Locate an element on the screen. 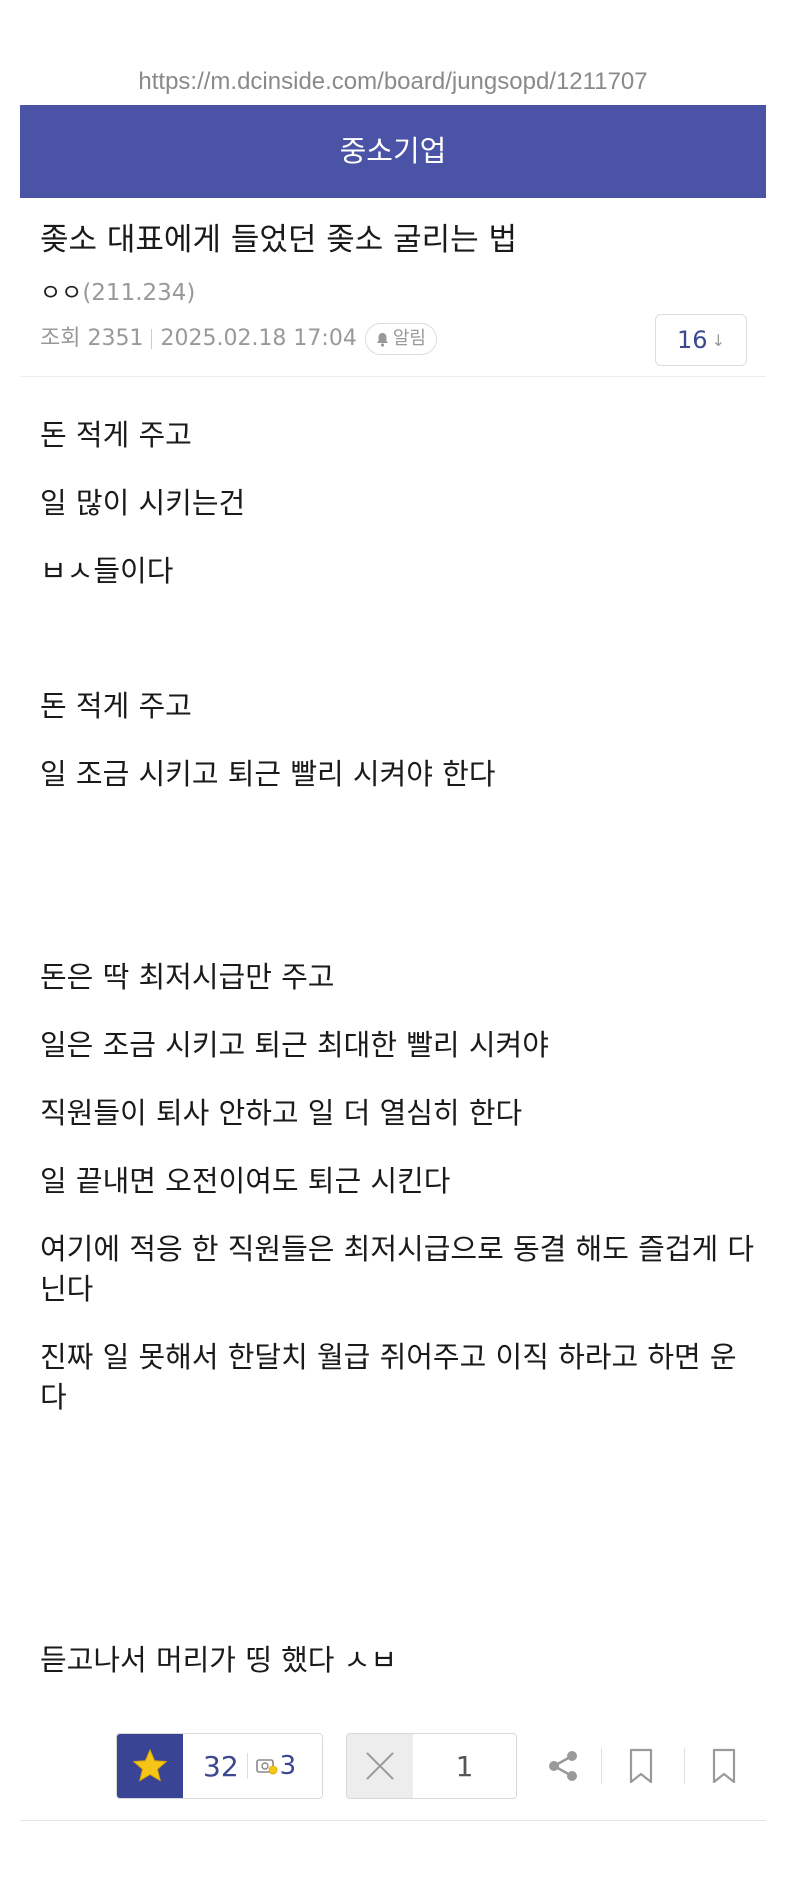  bookmark-button is located at coordinates (641, 1766).